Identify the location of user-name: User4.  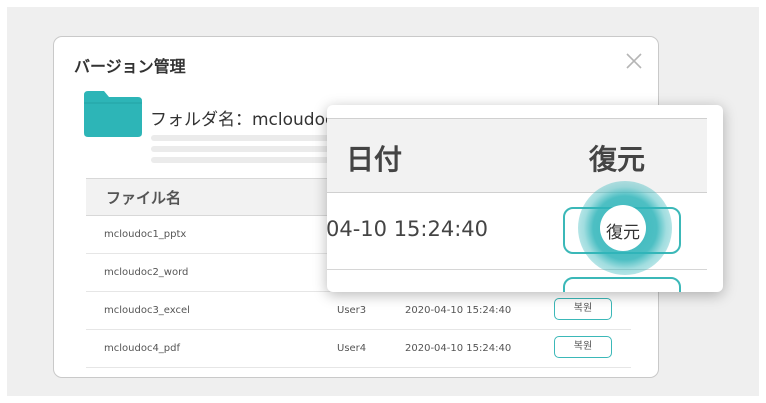
(352, 348).